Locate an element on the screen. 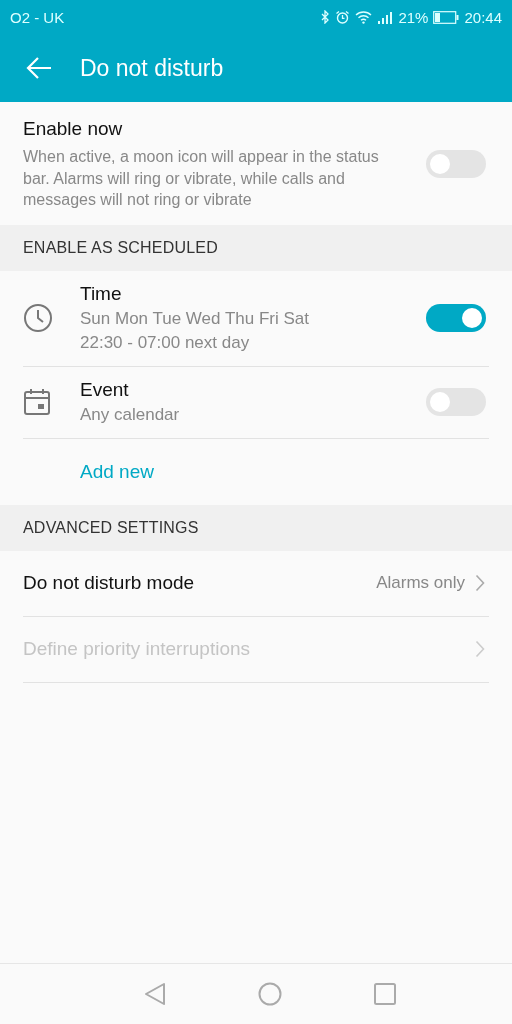 The image size is (512, 1024). schedule-detail: Sun Mon Tue Wed Thu Fri Sat is located at coordinates (195, 319).